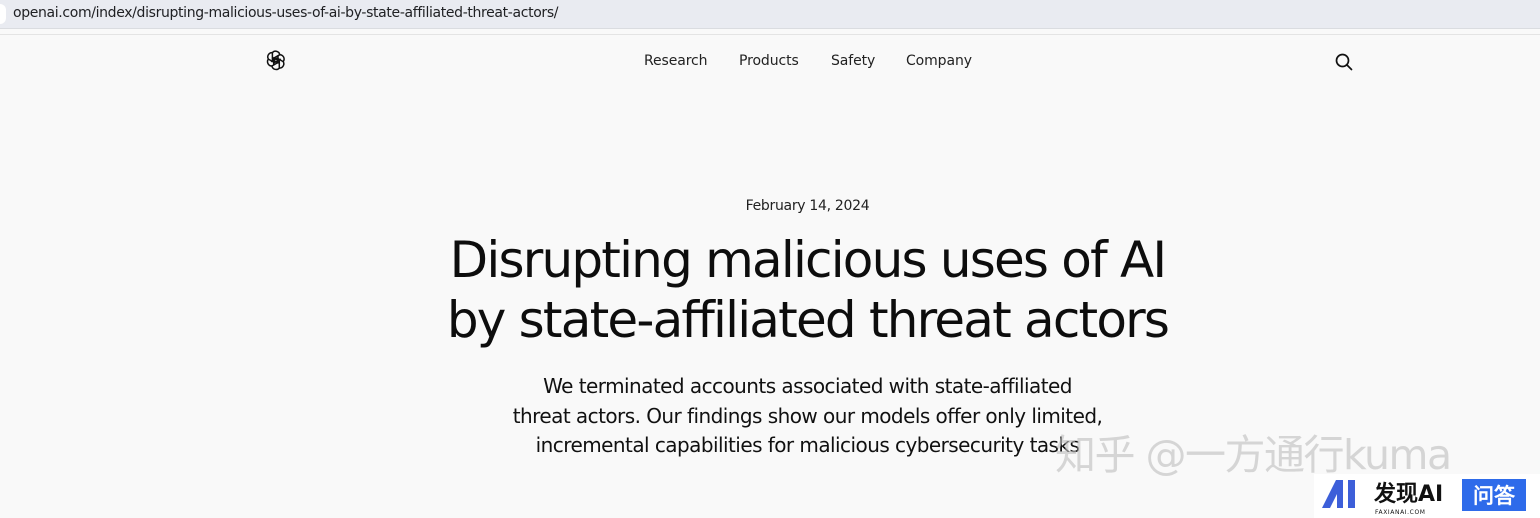 The image size is (1540, 518). What do you see at coordinates (808, 320) in the screenshot?
I see `title-line: by state-affiliated threat actors` at bounding box center [808, 320].